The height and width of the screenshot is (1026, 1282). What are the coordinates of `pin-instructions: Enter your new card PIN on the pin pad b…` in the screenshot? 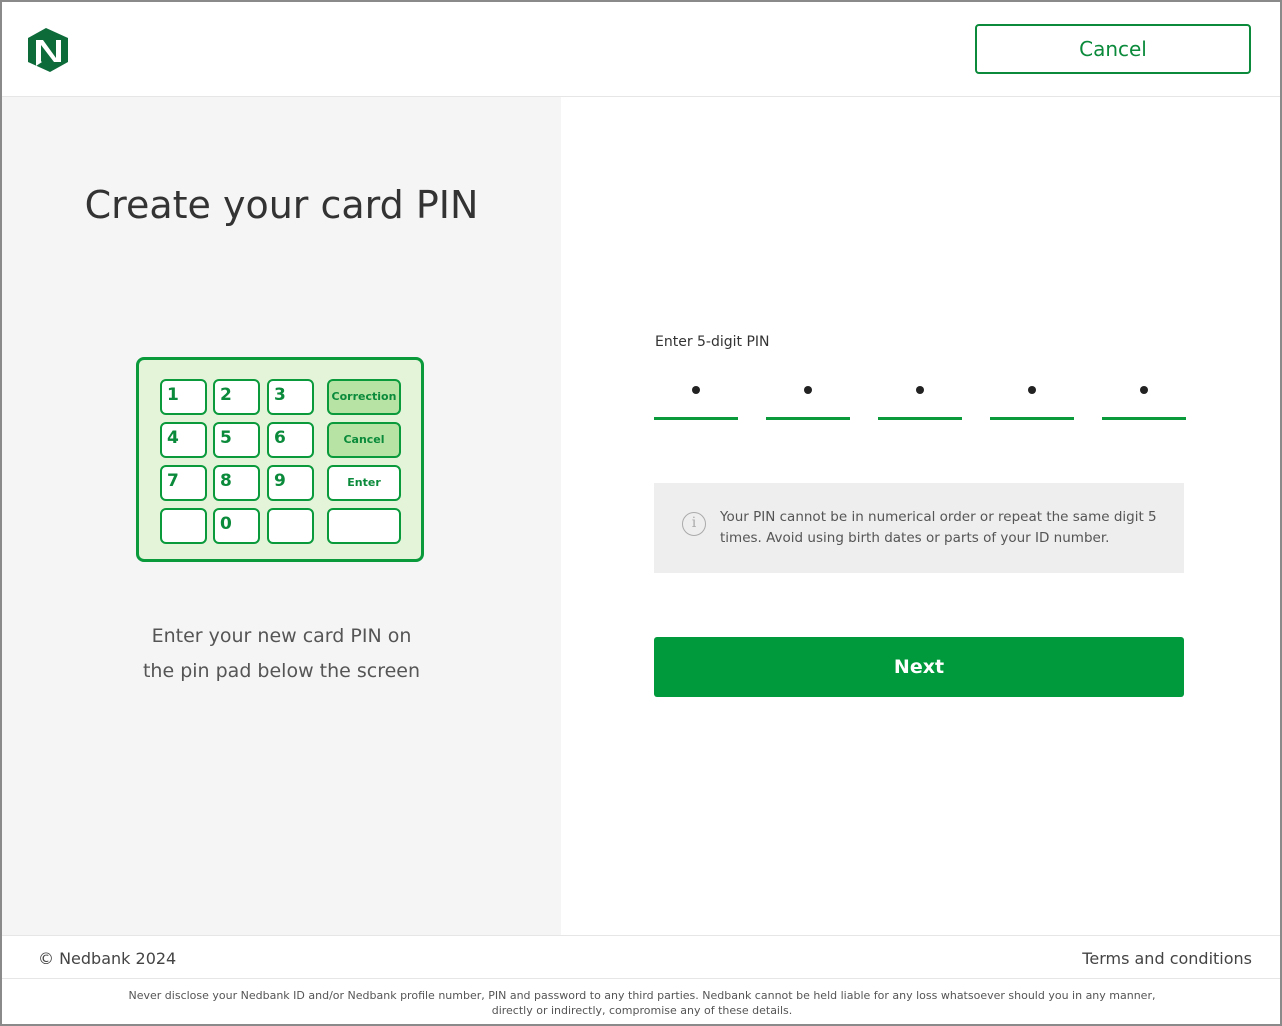 It's located at (281, 654).